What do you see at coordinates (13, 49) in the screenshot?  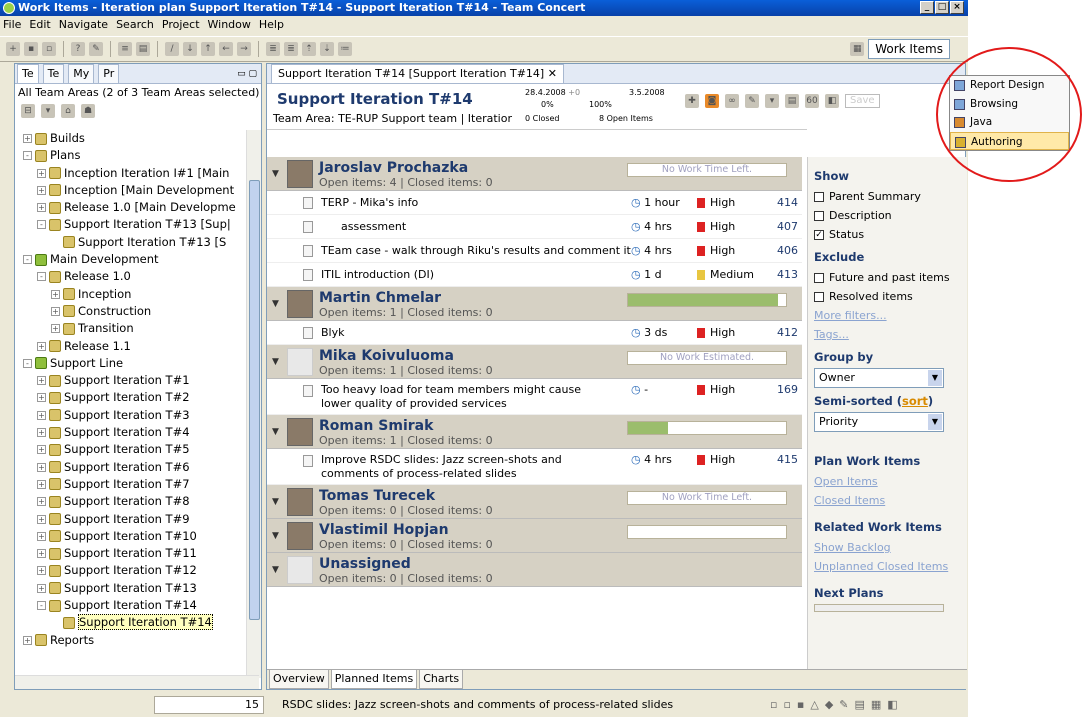 I see `new-icon: +` at bounding box center [13, 49].